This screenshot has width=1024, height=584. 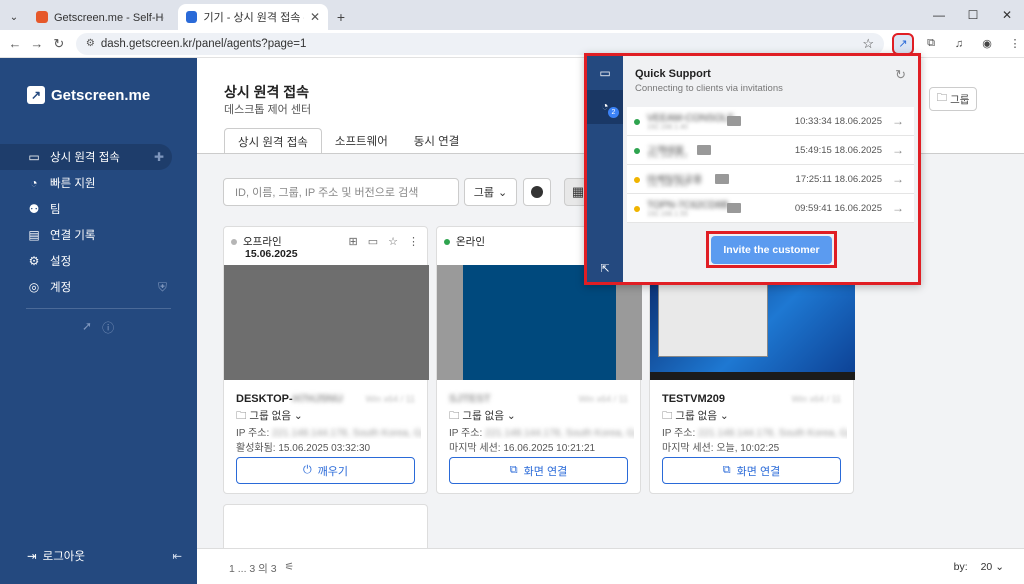 What do you see at coordinates (15, 43) in the screenshot?
I see `back-icon: ←` at bounding box center [15, 43].